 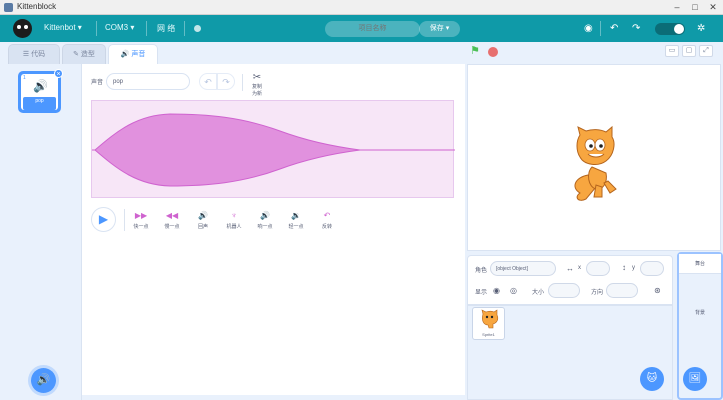 I want to click on maximize-icon: □, so click(x=695, y=7).